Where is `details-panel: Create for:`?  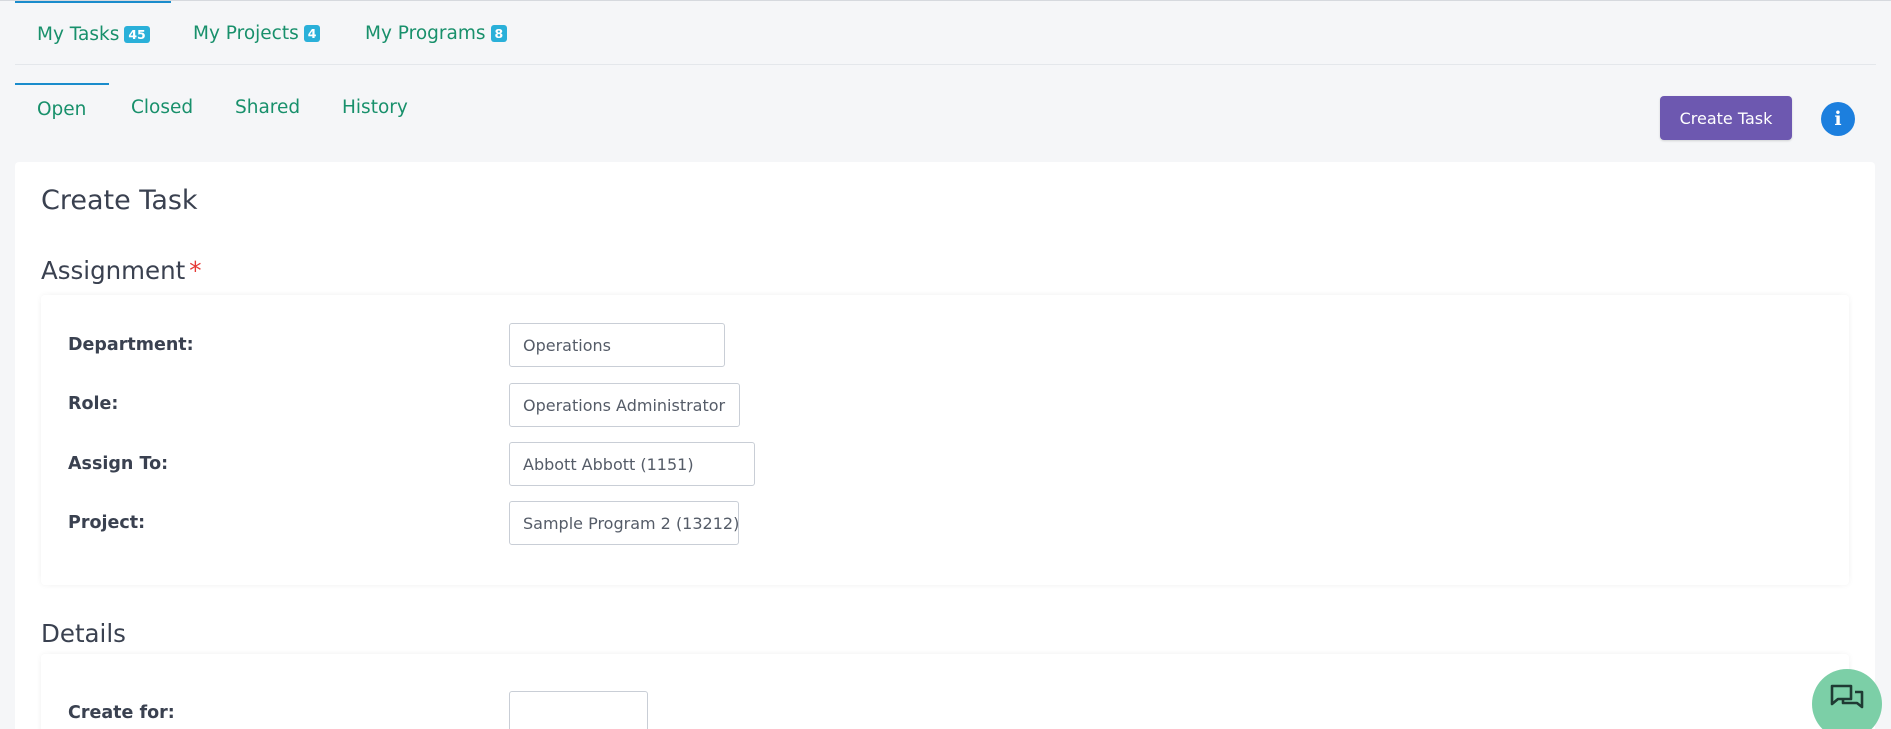
details-panel: Create for: is located at coordinates (945, 691).